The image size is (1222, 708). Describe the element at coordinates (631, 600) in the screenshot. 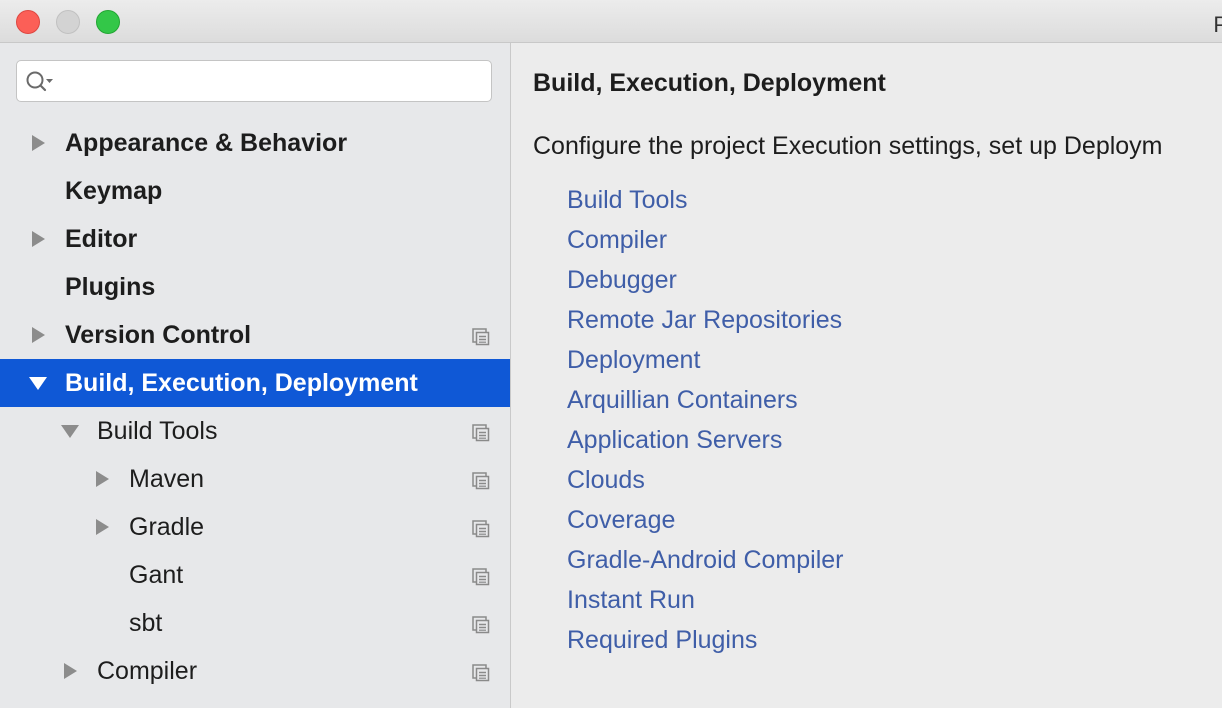

I see `link-instant-run: Instant Run` at that location.